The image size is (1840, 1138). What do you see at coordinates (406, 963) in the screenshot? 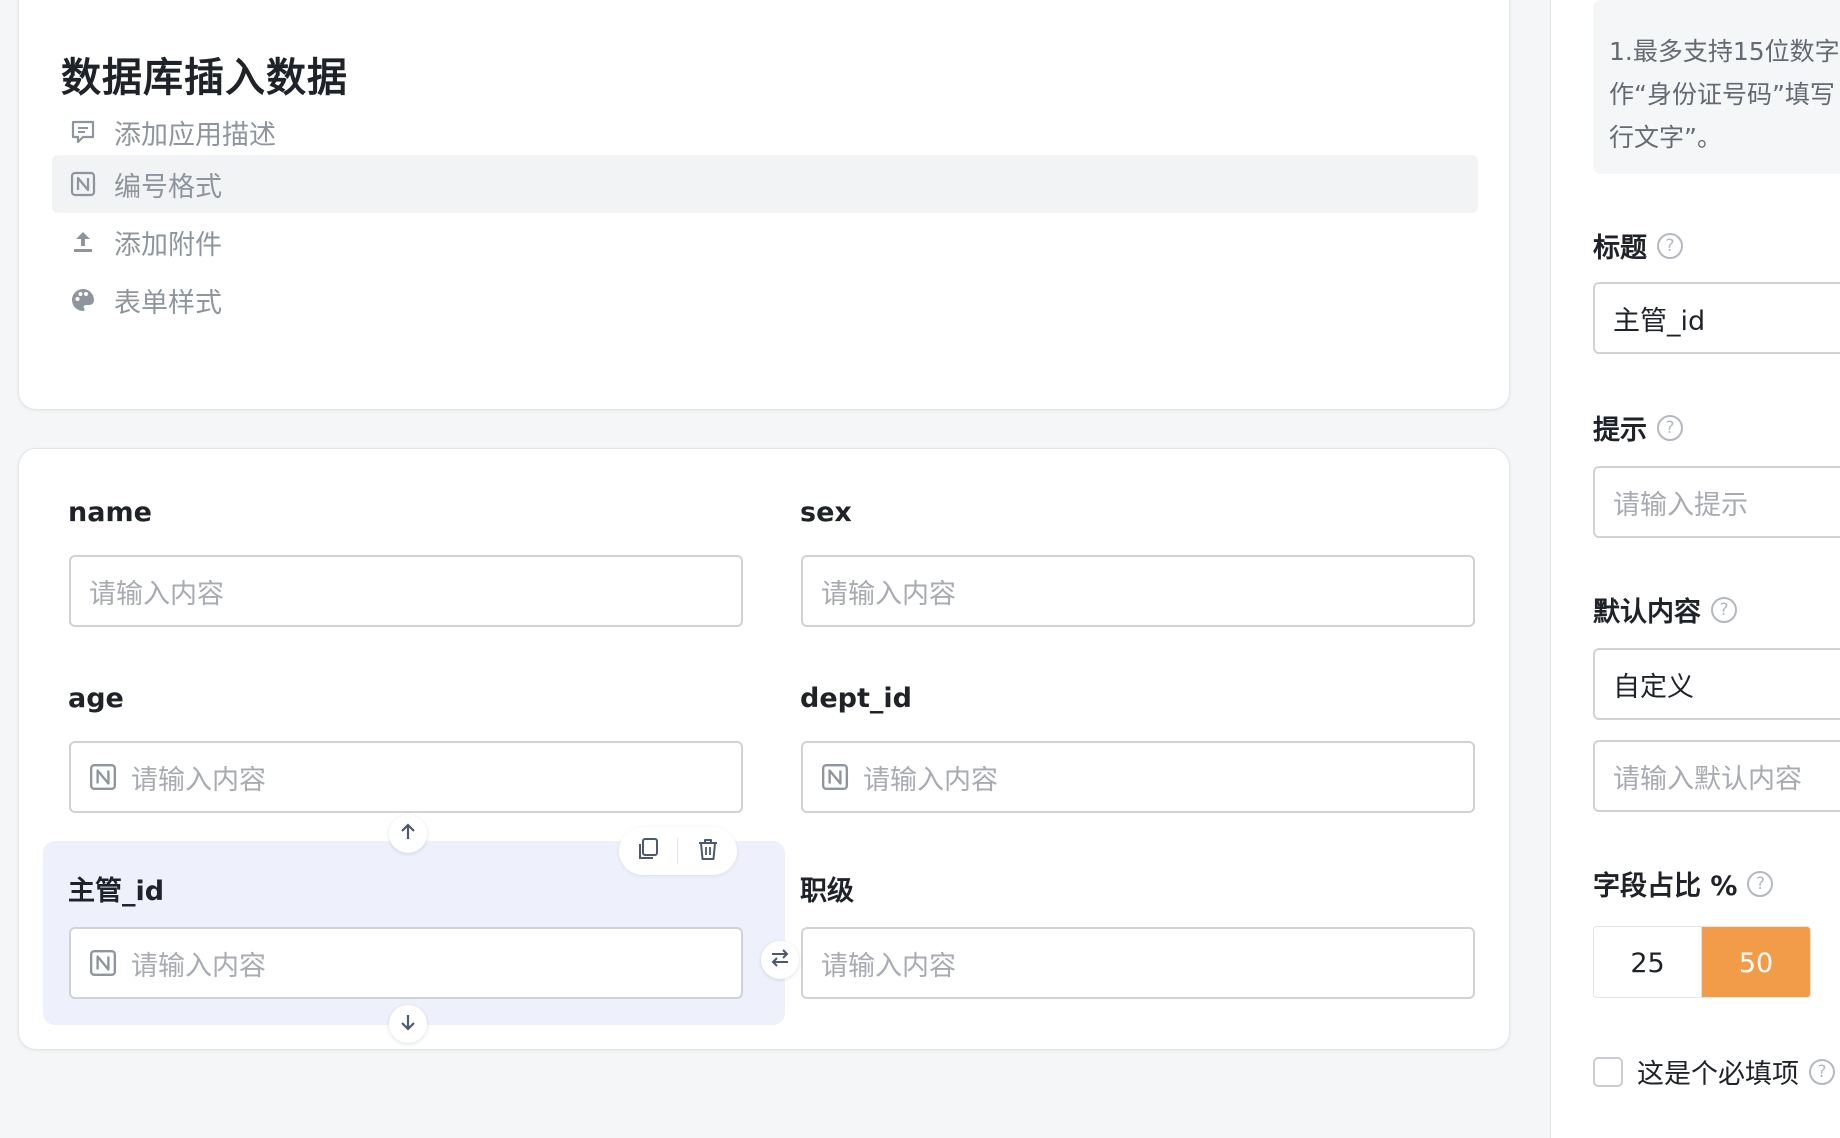
I see `manager-id-input: 请输入内容` at bounding box center [406, 963].